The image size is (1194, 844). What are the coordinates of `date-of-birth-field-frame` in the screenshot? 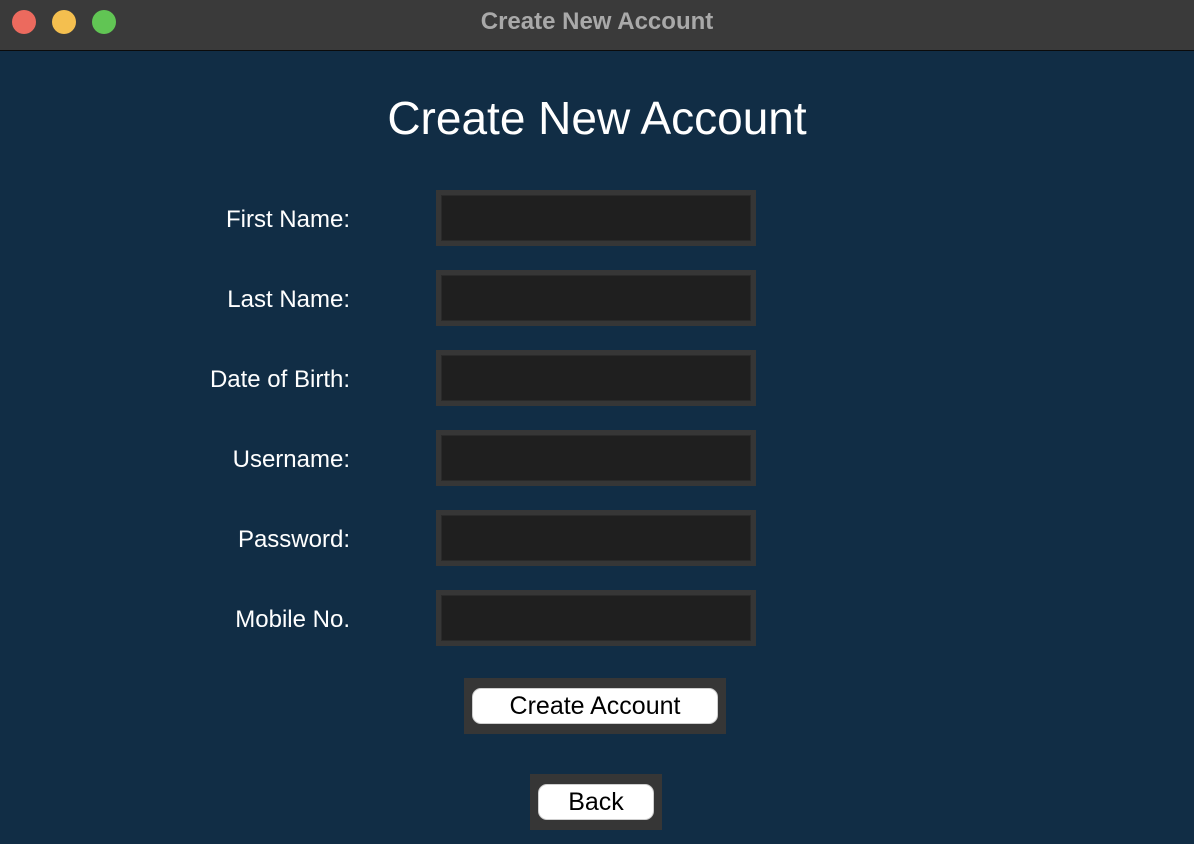 It's located at (596, 378).